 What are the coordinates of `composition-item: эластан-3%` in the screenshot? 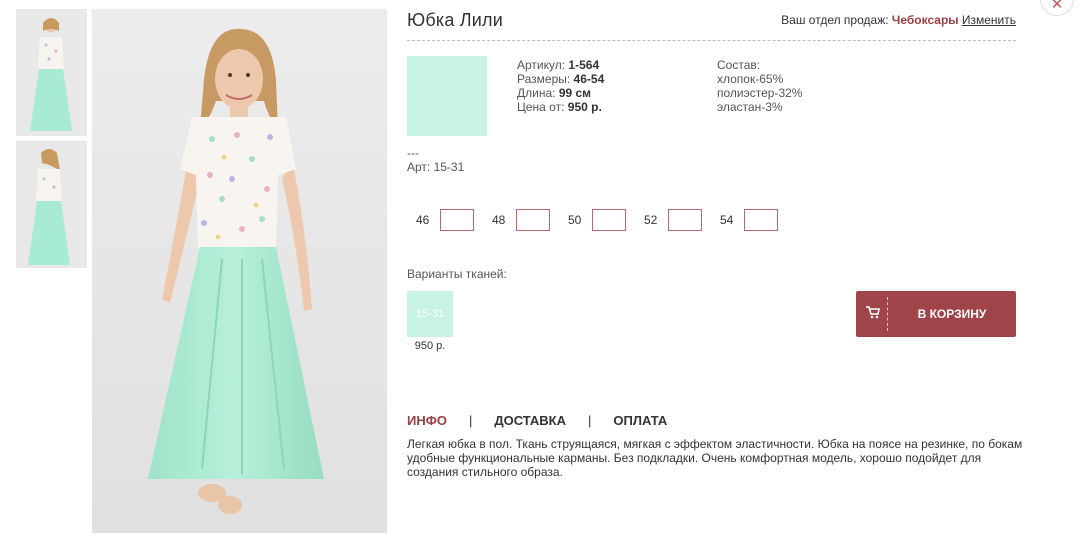 It's located at (750, 107).